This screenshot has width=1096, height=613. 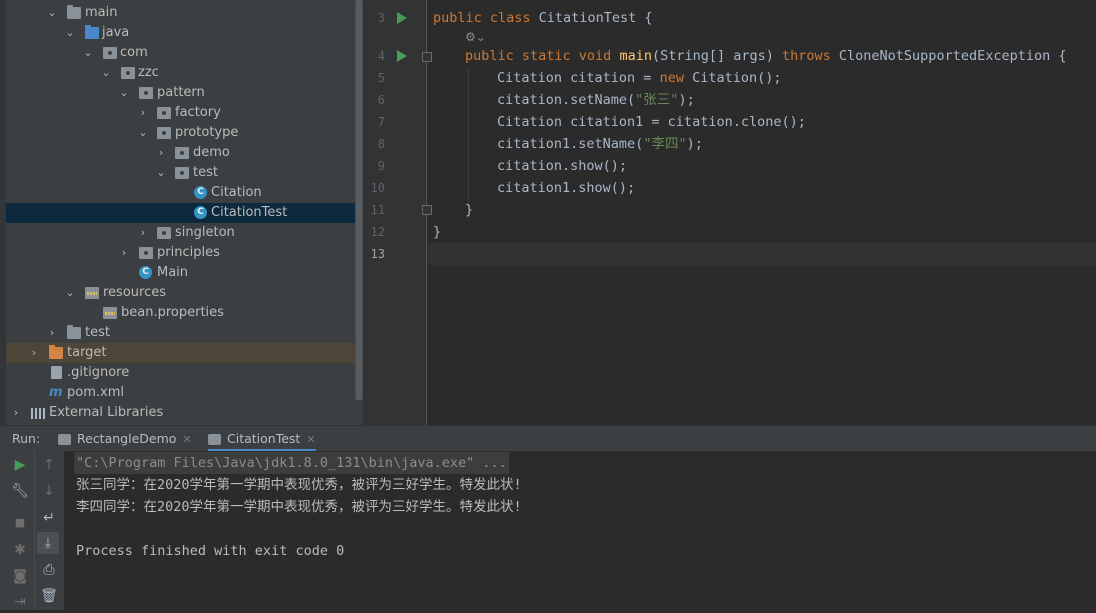 What do you see at coordinates (402, 18) in the screenshot?
I see `run-class-icon` at bounding box center [402, 18].